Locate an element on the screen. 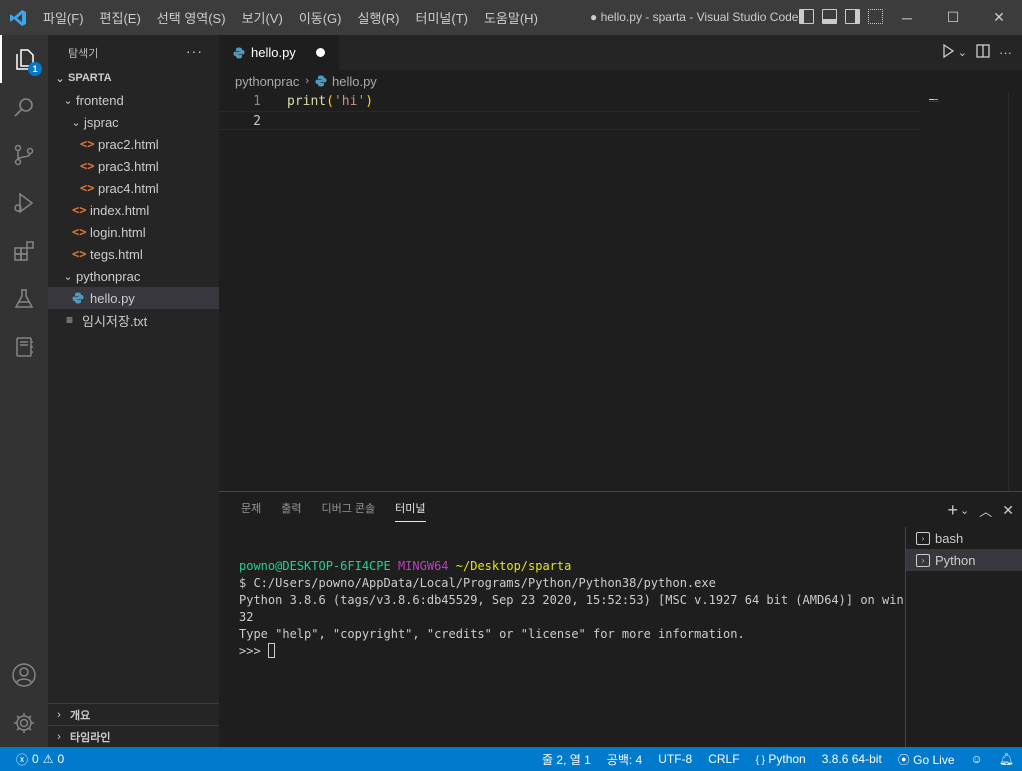 This screenshot has width=1022, height=771. terminal-icon: › is located at coordinates (923, 538).